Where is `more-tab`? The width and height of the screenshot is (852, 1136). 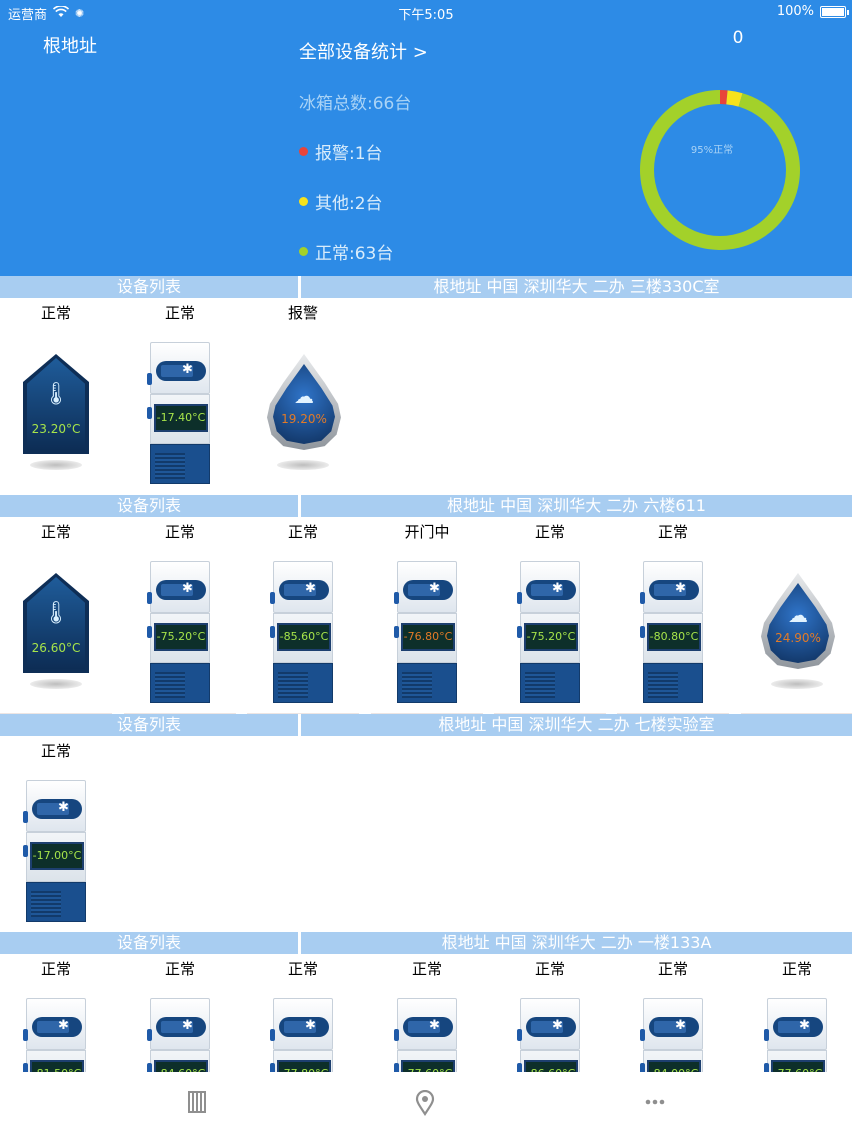 more-tab is located at coordinates (655, 1105).